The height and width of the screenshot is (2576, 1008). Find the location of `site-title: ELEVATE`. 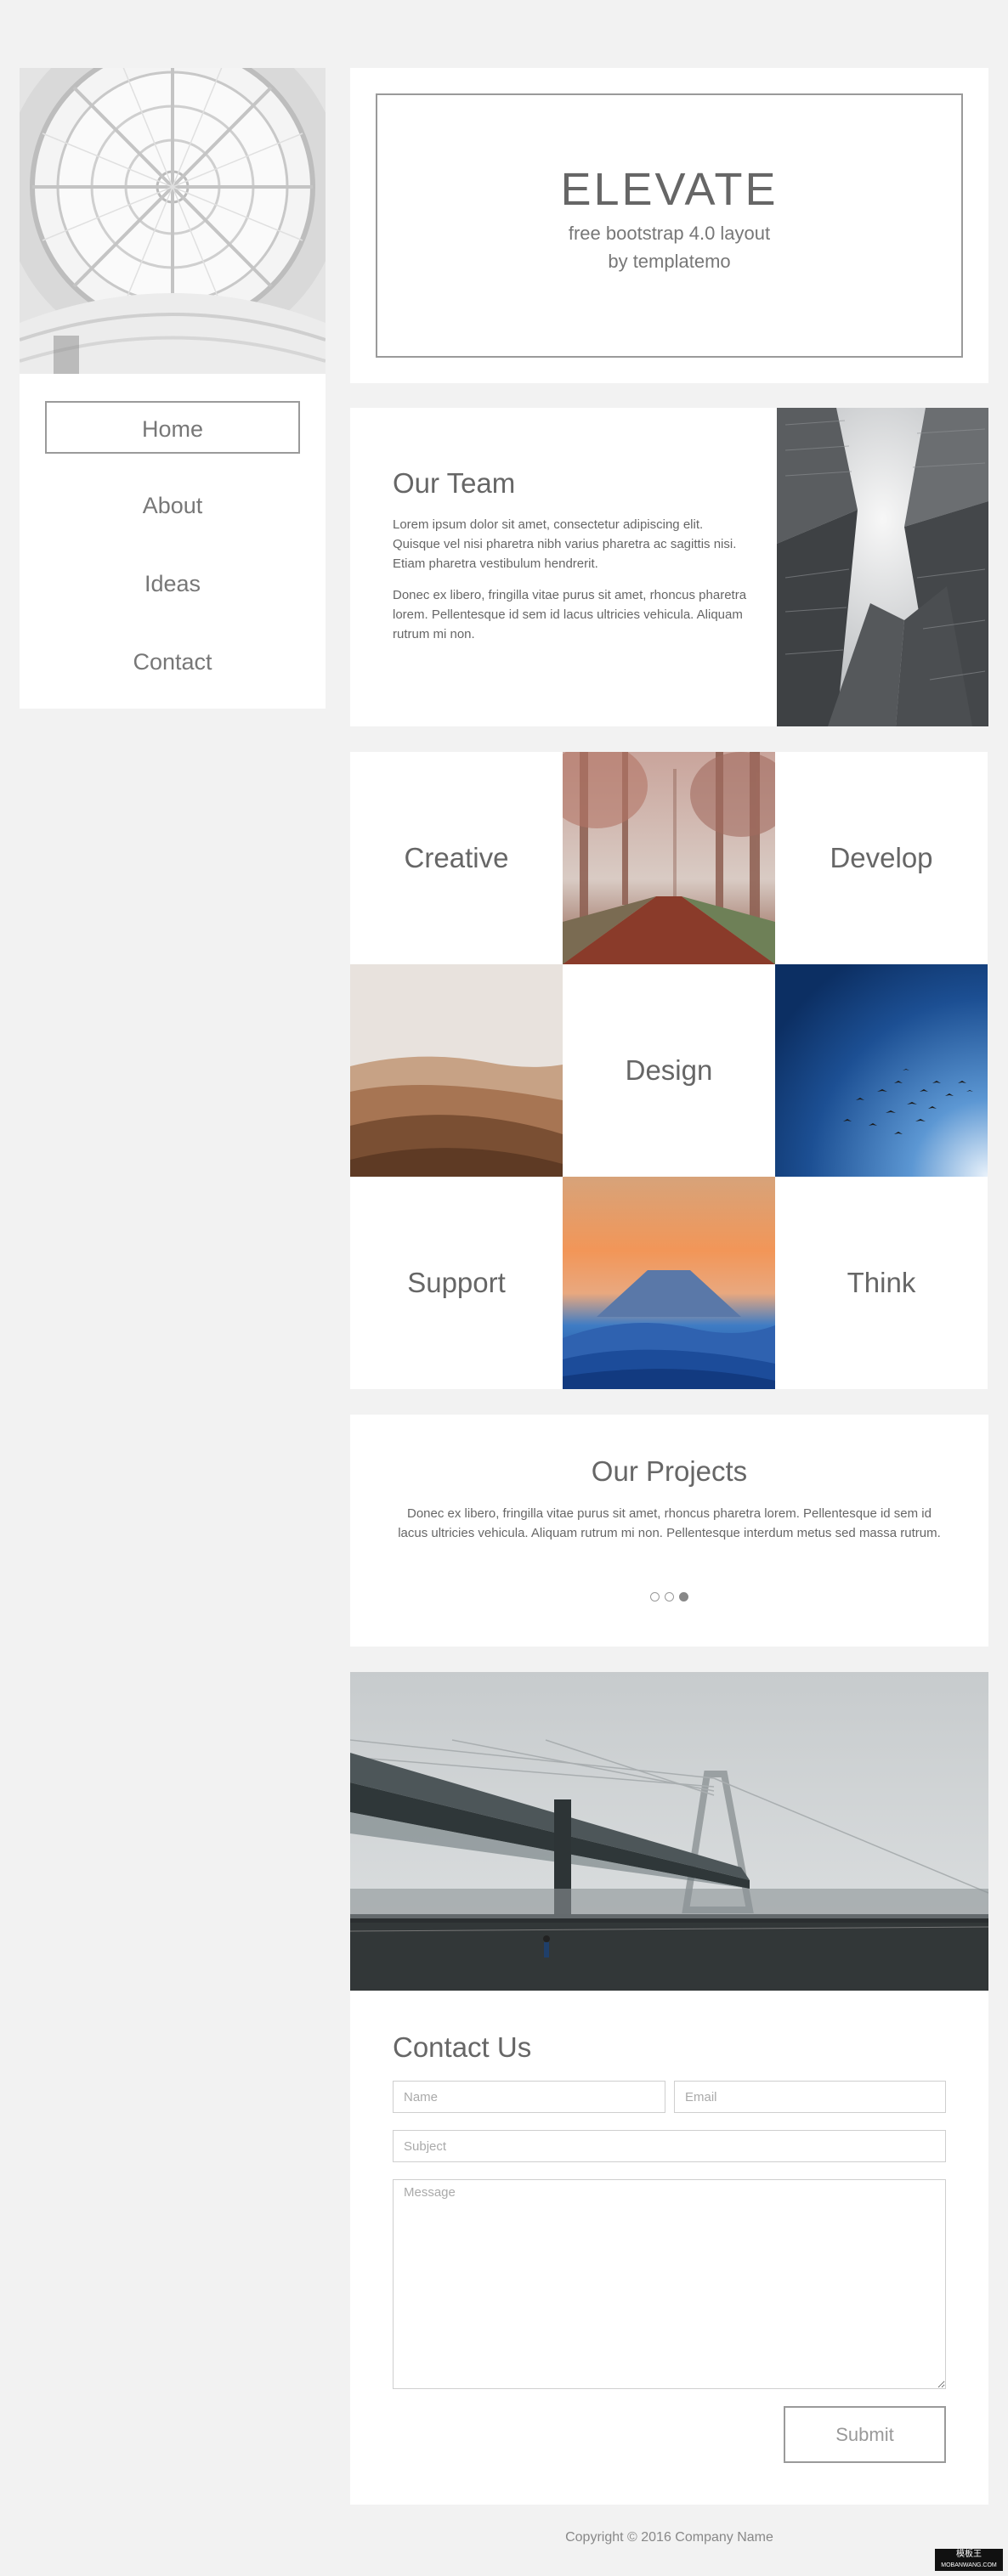

site-title: ELEVATE is located at coordinates (669, 189).